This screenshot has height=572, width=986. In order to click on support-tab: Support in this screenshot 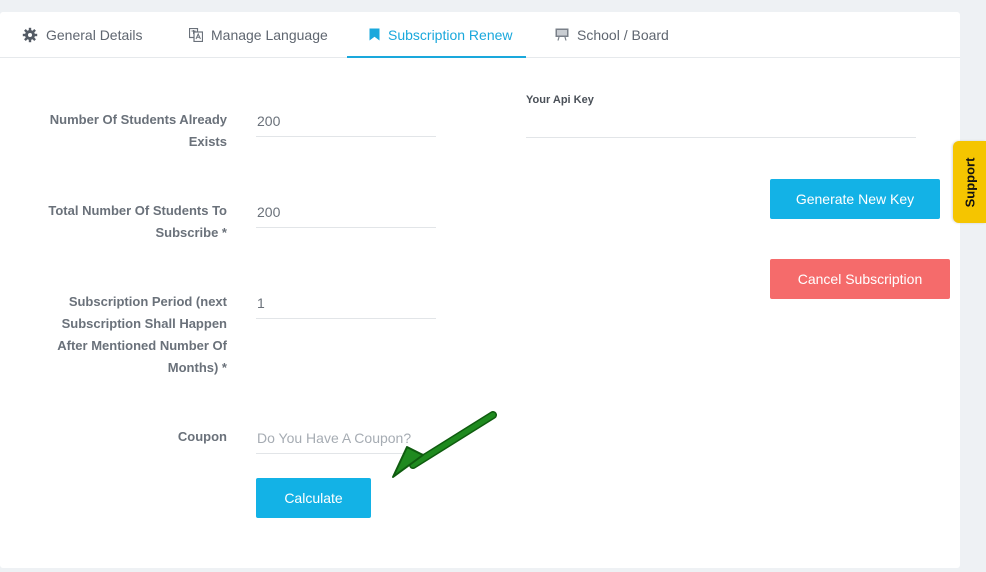, I will do `click(969, 182)`.